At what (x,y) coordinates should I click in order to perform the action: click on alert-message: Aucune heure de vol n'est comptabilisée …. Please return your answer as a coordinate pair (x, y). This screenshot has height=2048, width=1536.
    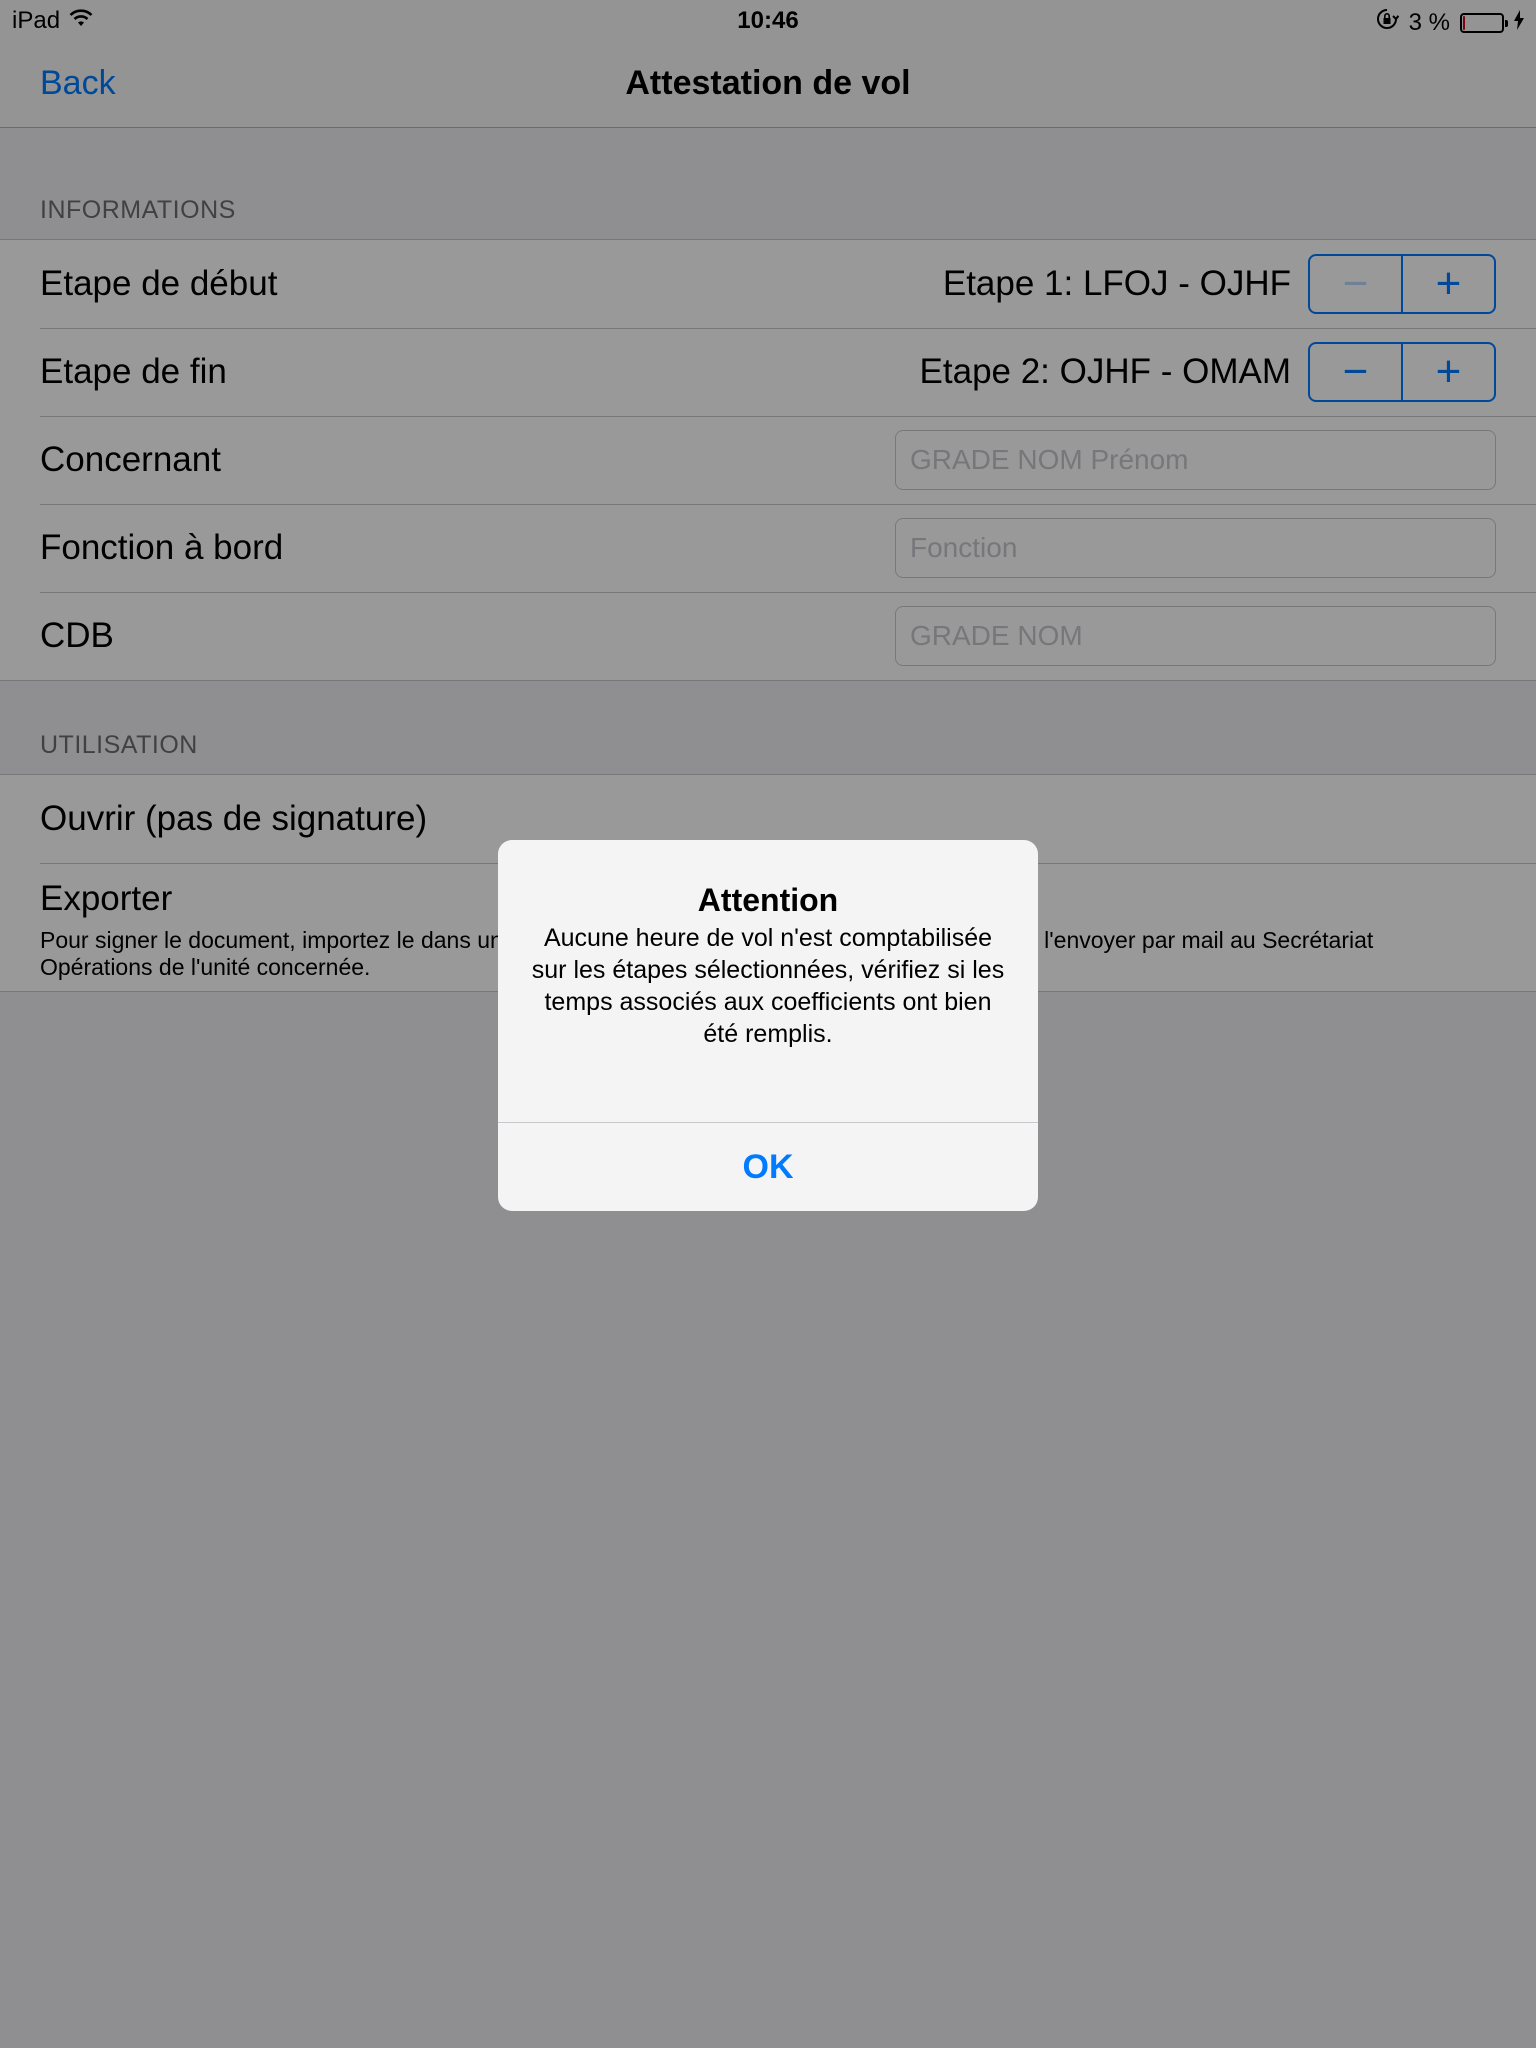
    Looking at the image, I should click on (768, 986).